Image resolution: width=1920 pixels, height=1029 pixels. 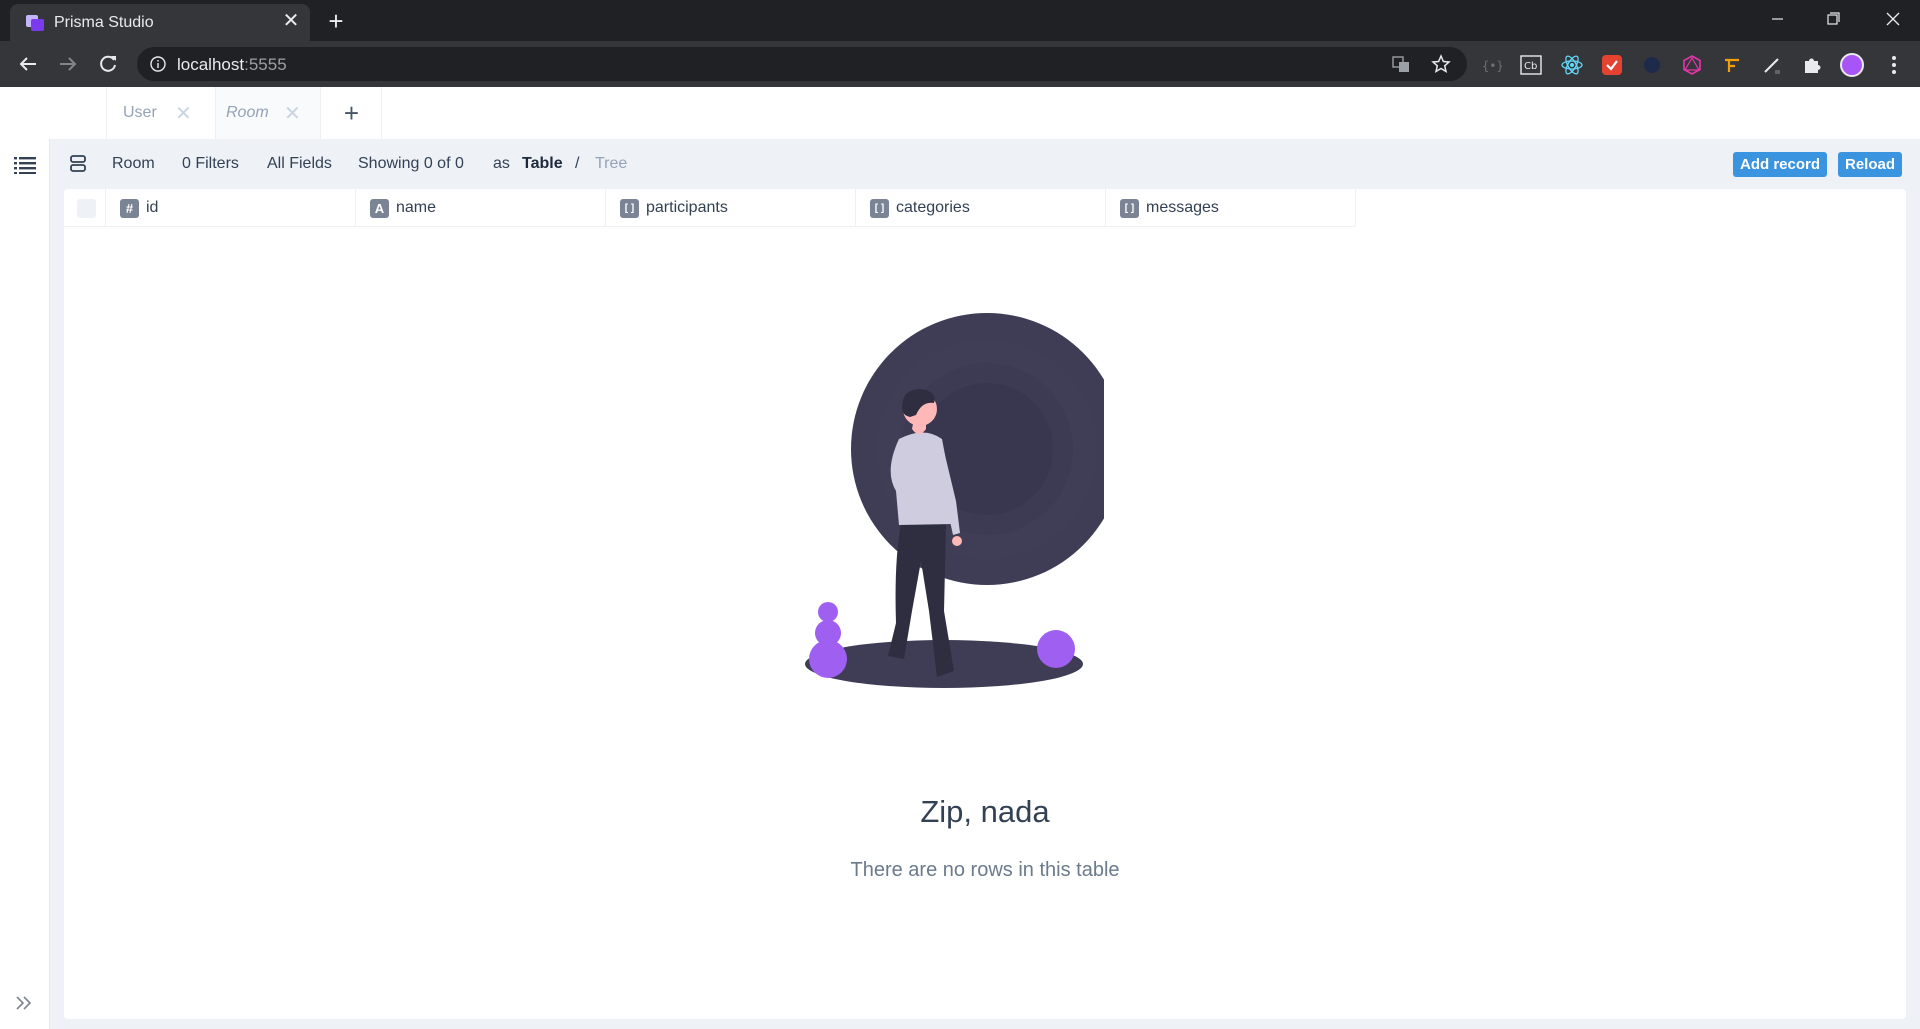 What do you see at coordinates (731, 208) in the screenshot?
I see `column-header-participants: [ ] participants` at bounding box center [731, 208].